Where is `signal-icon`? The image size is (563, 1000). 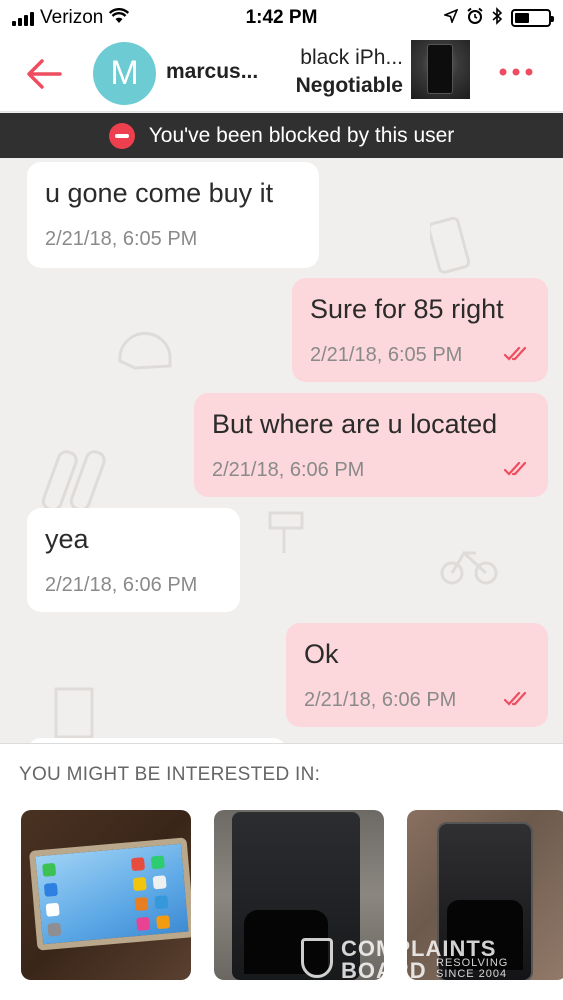
signal-icon is located at coordinates (23, 18).